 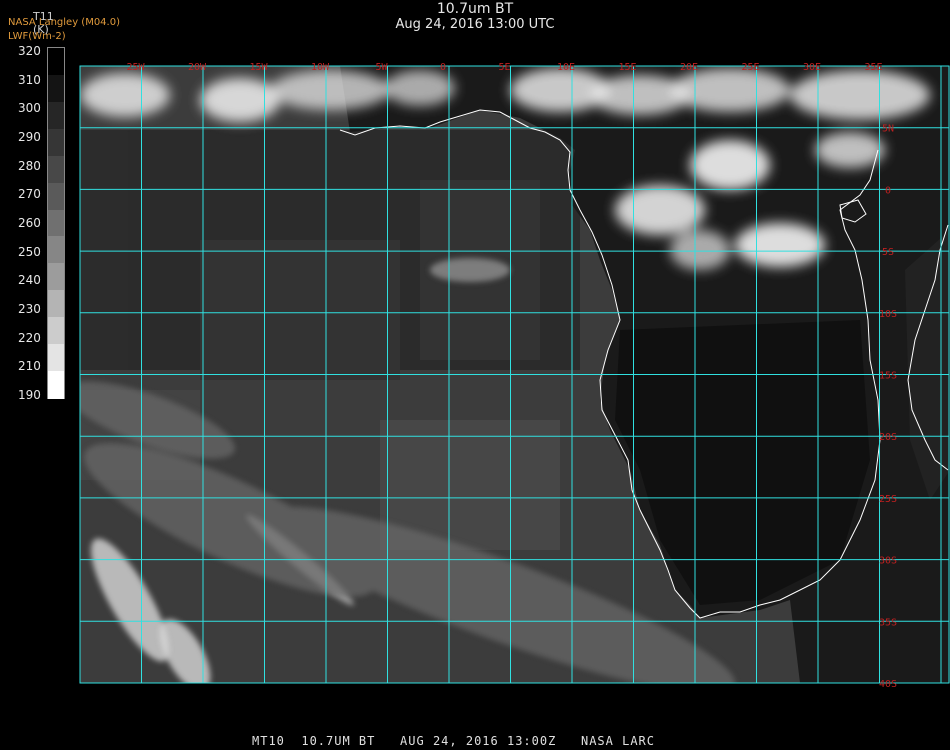 What do you see at coordinates (627, 67) in the screenshot?
I see `longitude-label: 15E` at bounding box center [627, 67].